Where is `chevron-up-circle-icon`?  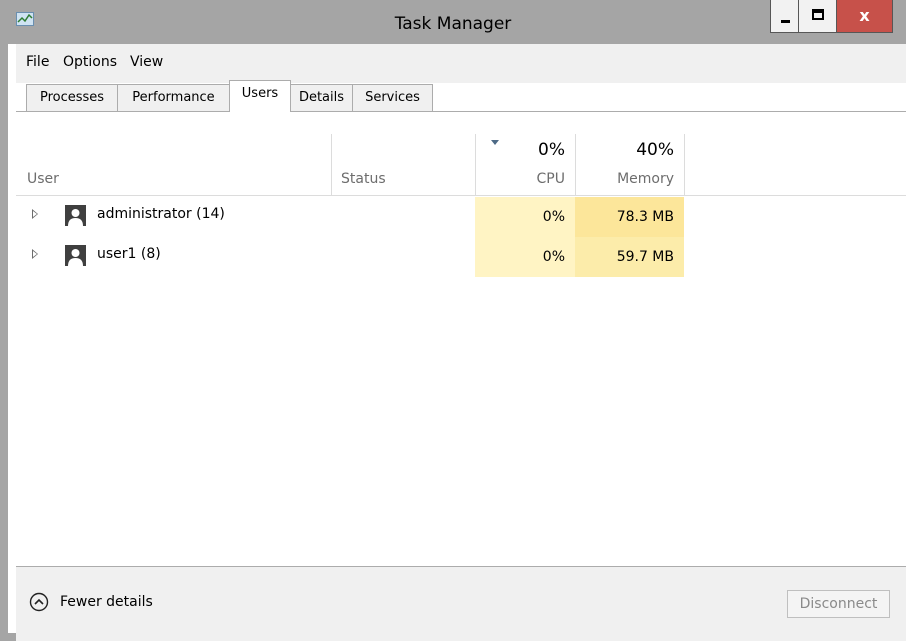
chevron-up-circle-icon is located at coordinates (39, 602).